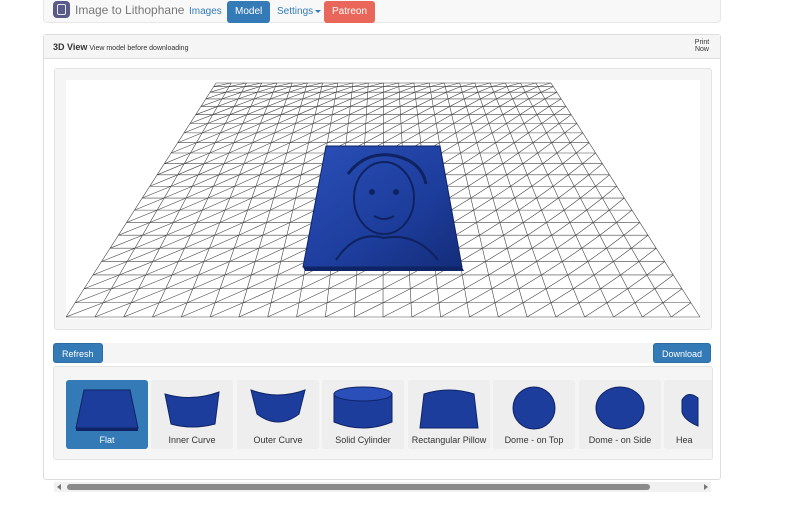 This screenshot has width=800, height=517. Describe the element at coordinates (59, 487) in the screenshot. I see `scroll-left-icon` at that location.